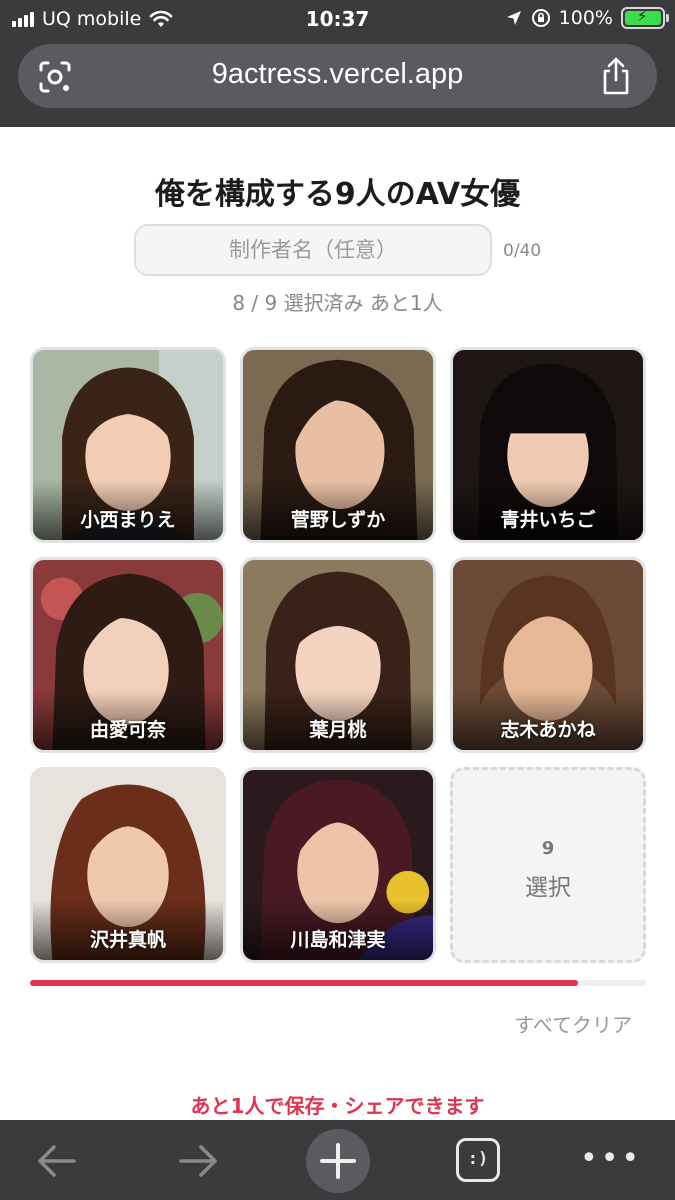  I want to click on actress-card: 青井いちご, so click(548, 445).